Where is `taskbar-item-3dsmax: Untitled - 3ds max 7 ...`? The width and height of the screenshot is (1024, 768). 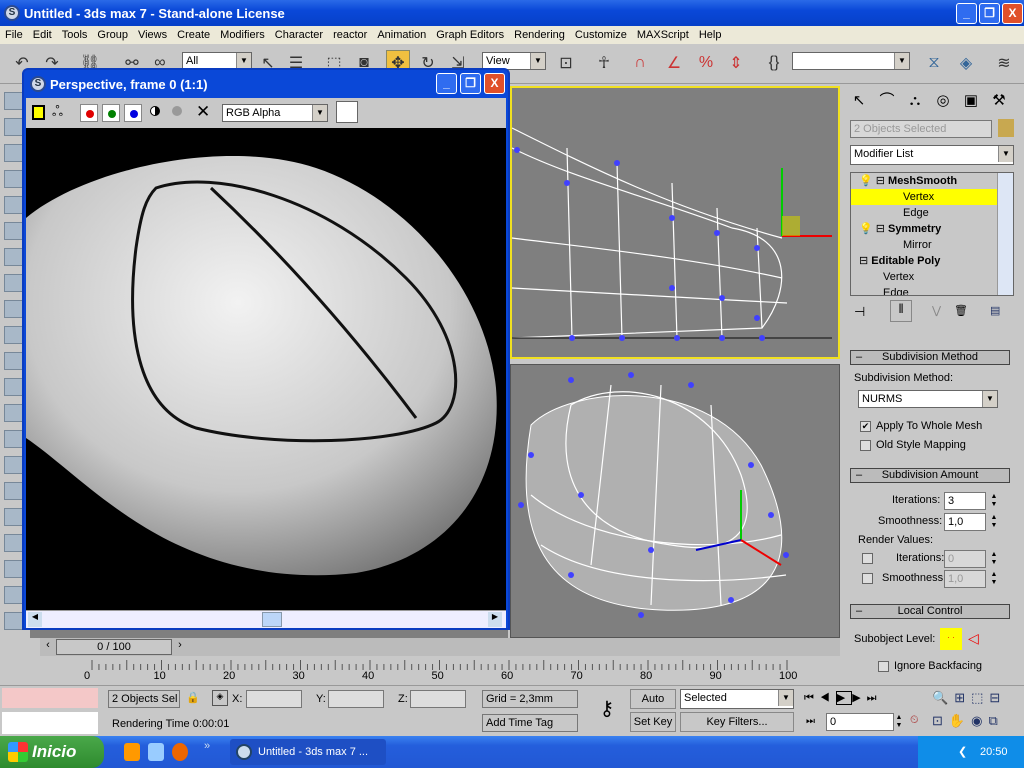
taskbar-item-3dsmax: Untitled - 3ds max 7 ... is located at coordinates (308, 752).